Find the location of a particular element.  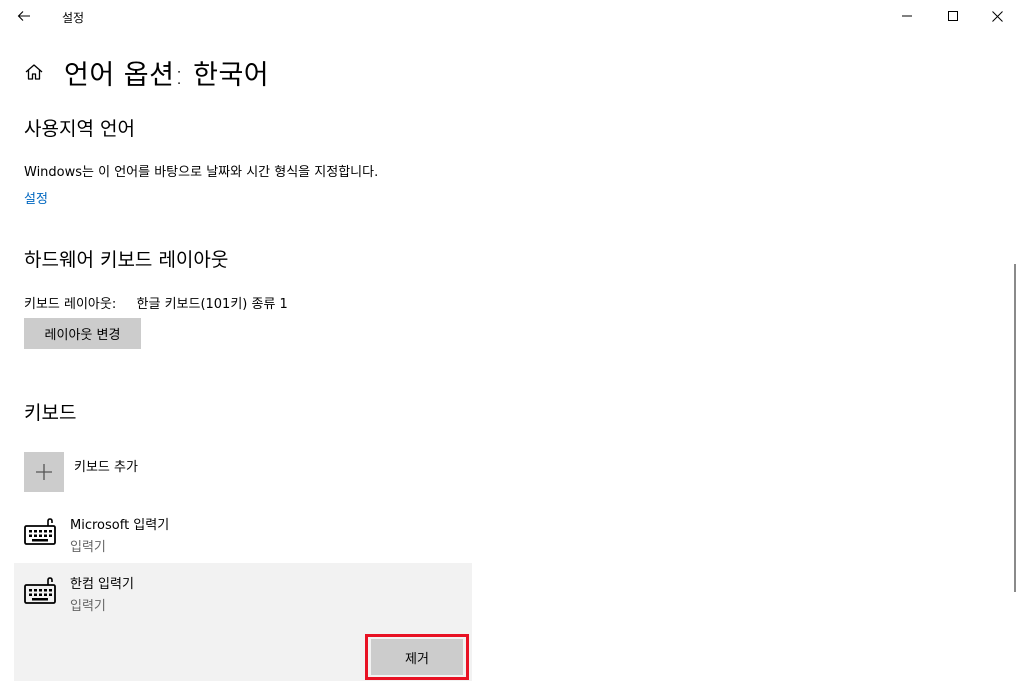

keyboard-layout-label: 키보드 레이아웃: is located at coordinates (70, 304).